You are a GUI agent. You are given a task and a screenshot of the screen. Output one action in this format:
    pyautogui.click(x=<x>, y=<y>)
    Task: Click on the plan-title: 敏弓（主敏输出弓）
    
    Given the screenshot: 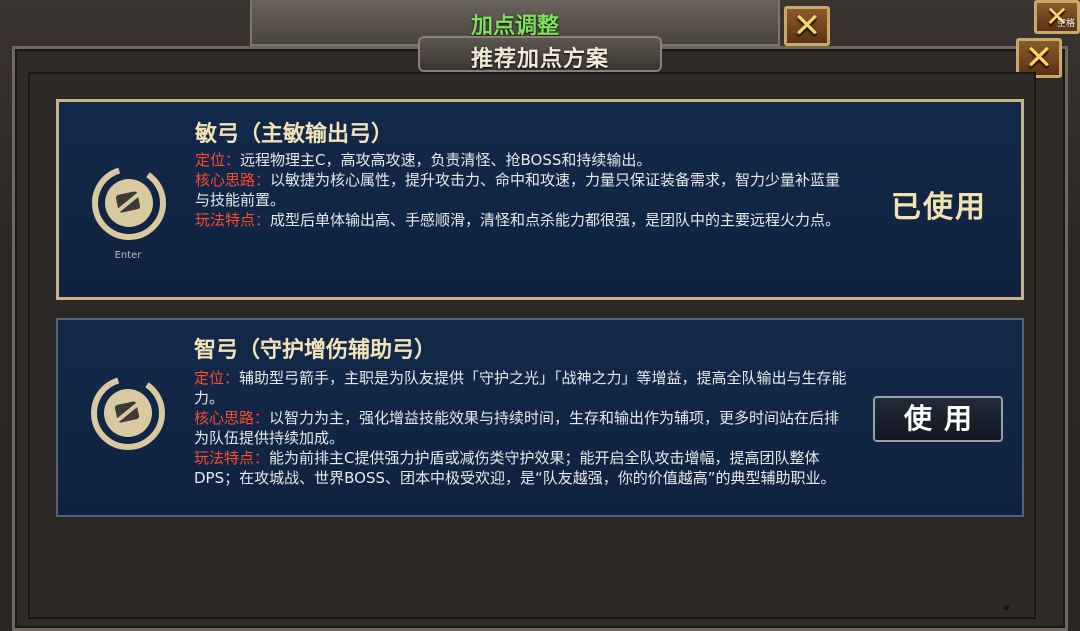 What is the action you would take?
    pyautogui.click(x=294, y=134)
    